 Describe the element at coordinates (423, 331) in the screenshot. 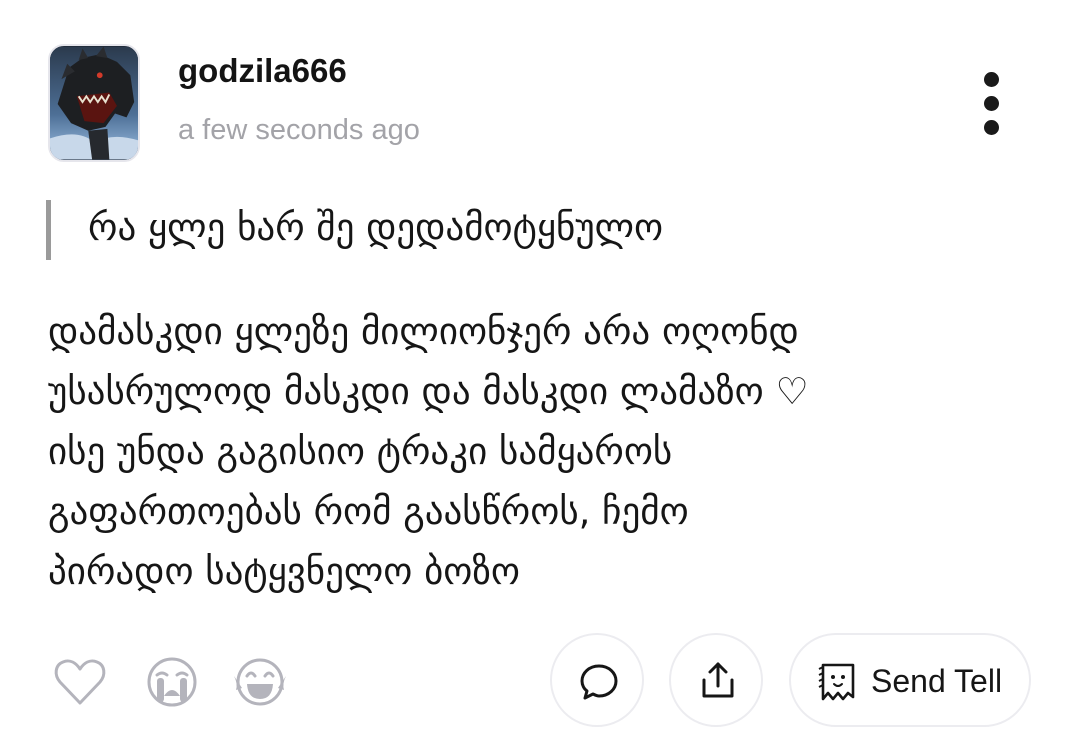

I see `body-line: დამასკდი ყლეზე მილიონჯერ არა ოღონდ` at that location.